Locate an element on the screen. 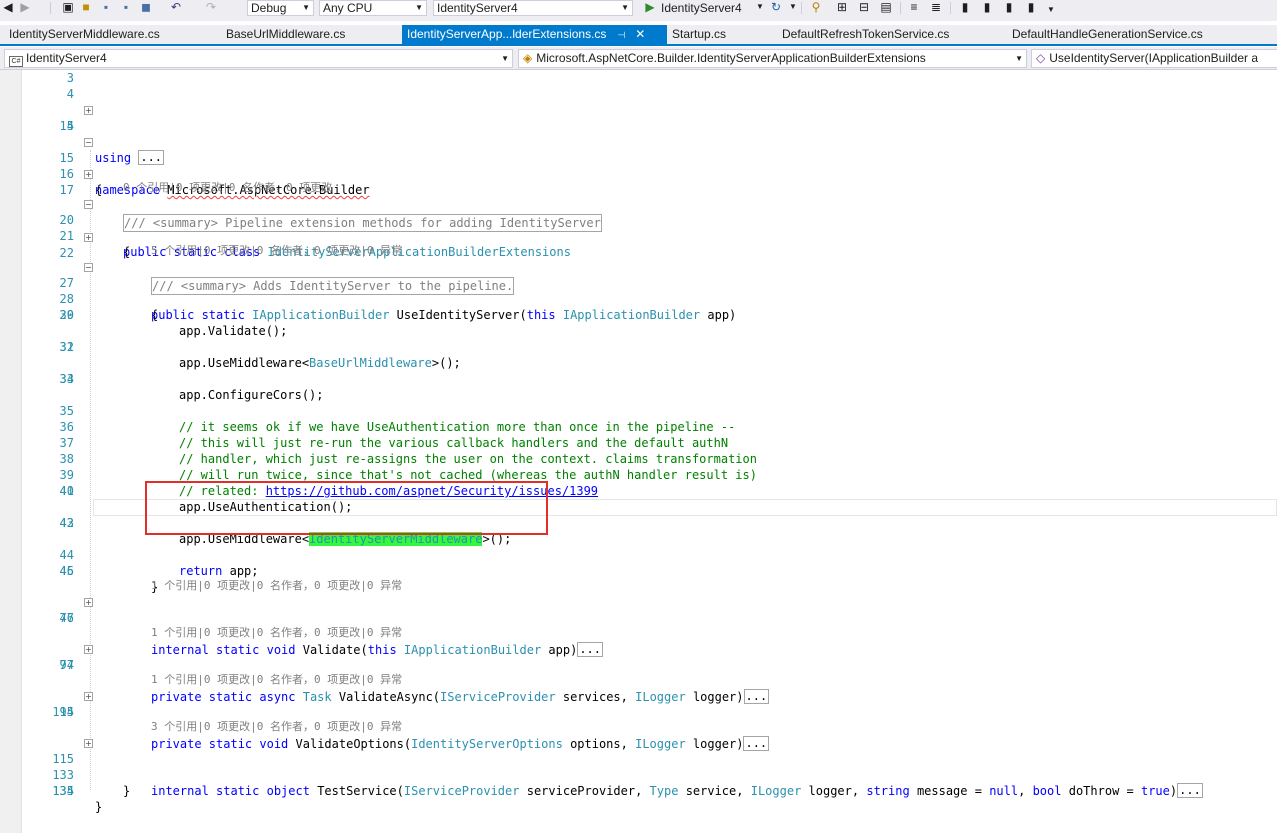 The height and width of the screenshot is (833, 1277). toolbar-separator is located at coordinates (950, 8).